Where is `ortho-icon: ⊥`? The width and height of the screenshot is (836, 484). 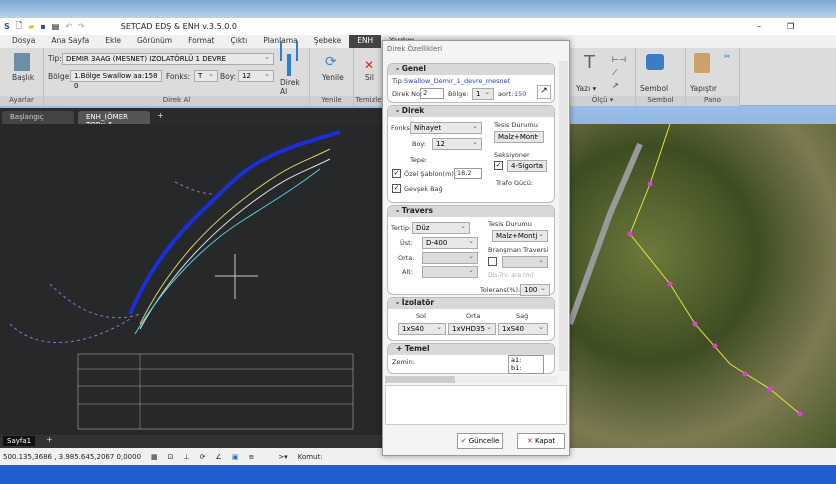
ortho-icon: ⊥ is located at coordinates (187, 457).